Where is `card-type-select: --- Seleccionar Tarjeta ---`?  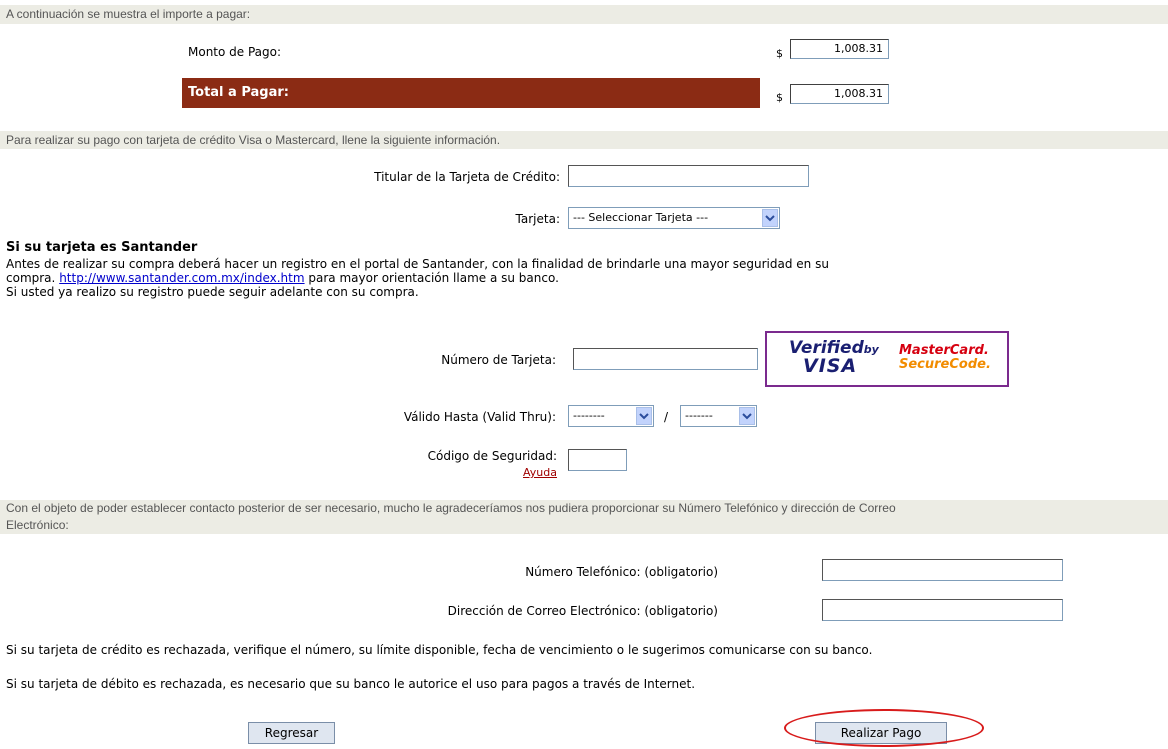 card-type-select: --- Seleccionar Tarjeta --- is located at coordinates (674, 218).